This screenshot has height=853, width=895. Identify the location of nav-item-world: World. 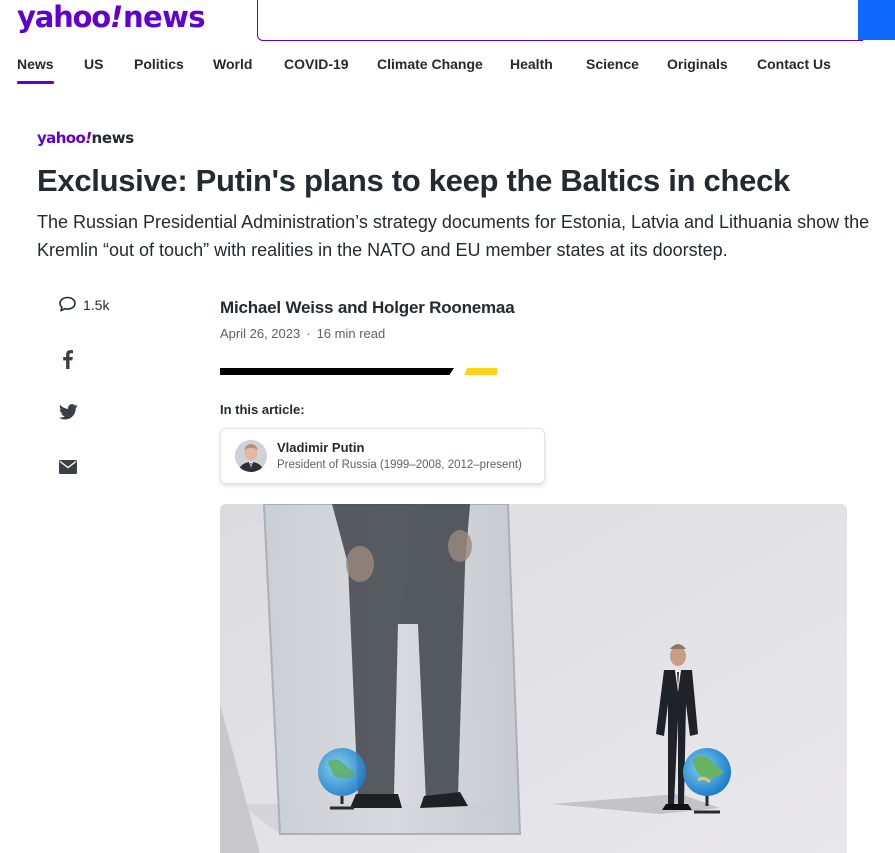
(232, 64).